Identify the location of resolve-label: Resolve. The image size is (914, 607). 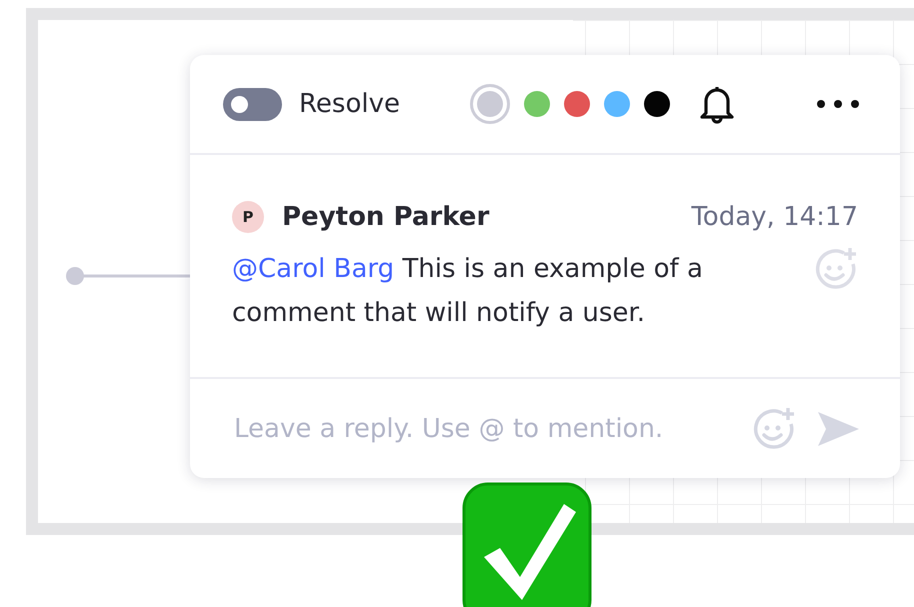
(349, 104).